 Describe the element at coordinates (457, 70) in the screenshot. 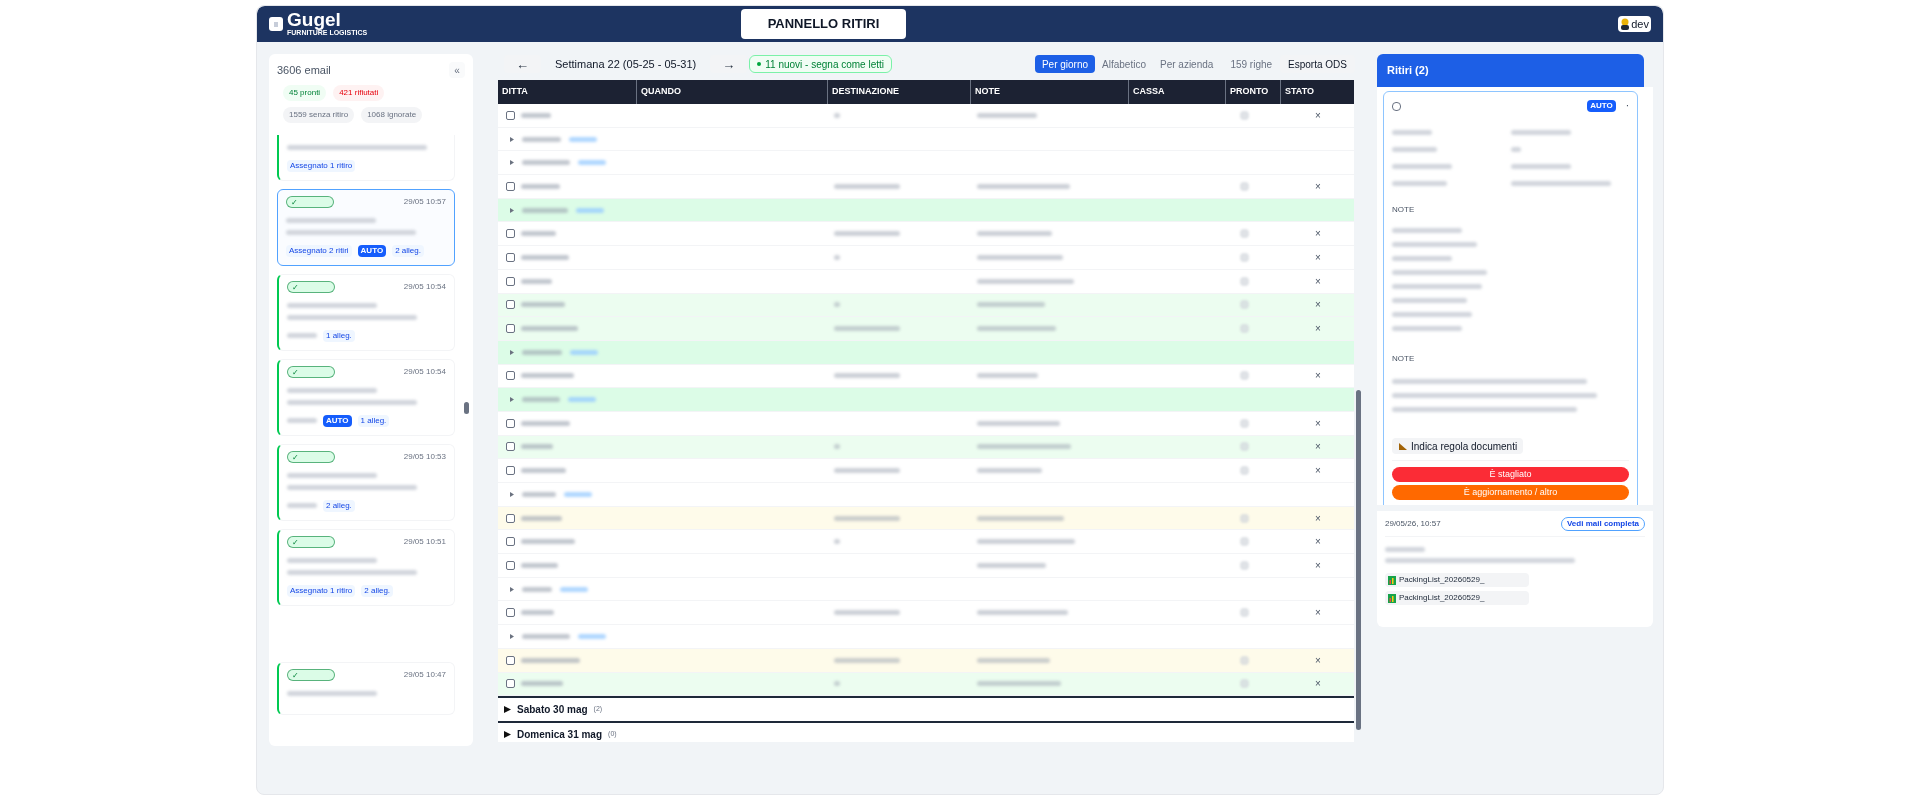

I see `collapse-button: «` at that location.